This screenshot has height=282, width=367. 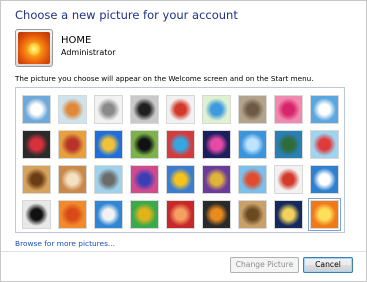 I want to click on change-picture-button: Change Picture, so click(x=264, y=265).